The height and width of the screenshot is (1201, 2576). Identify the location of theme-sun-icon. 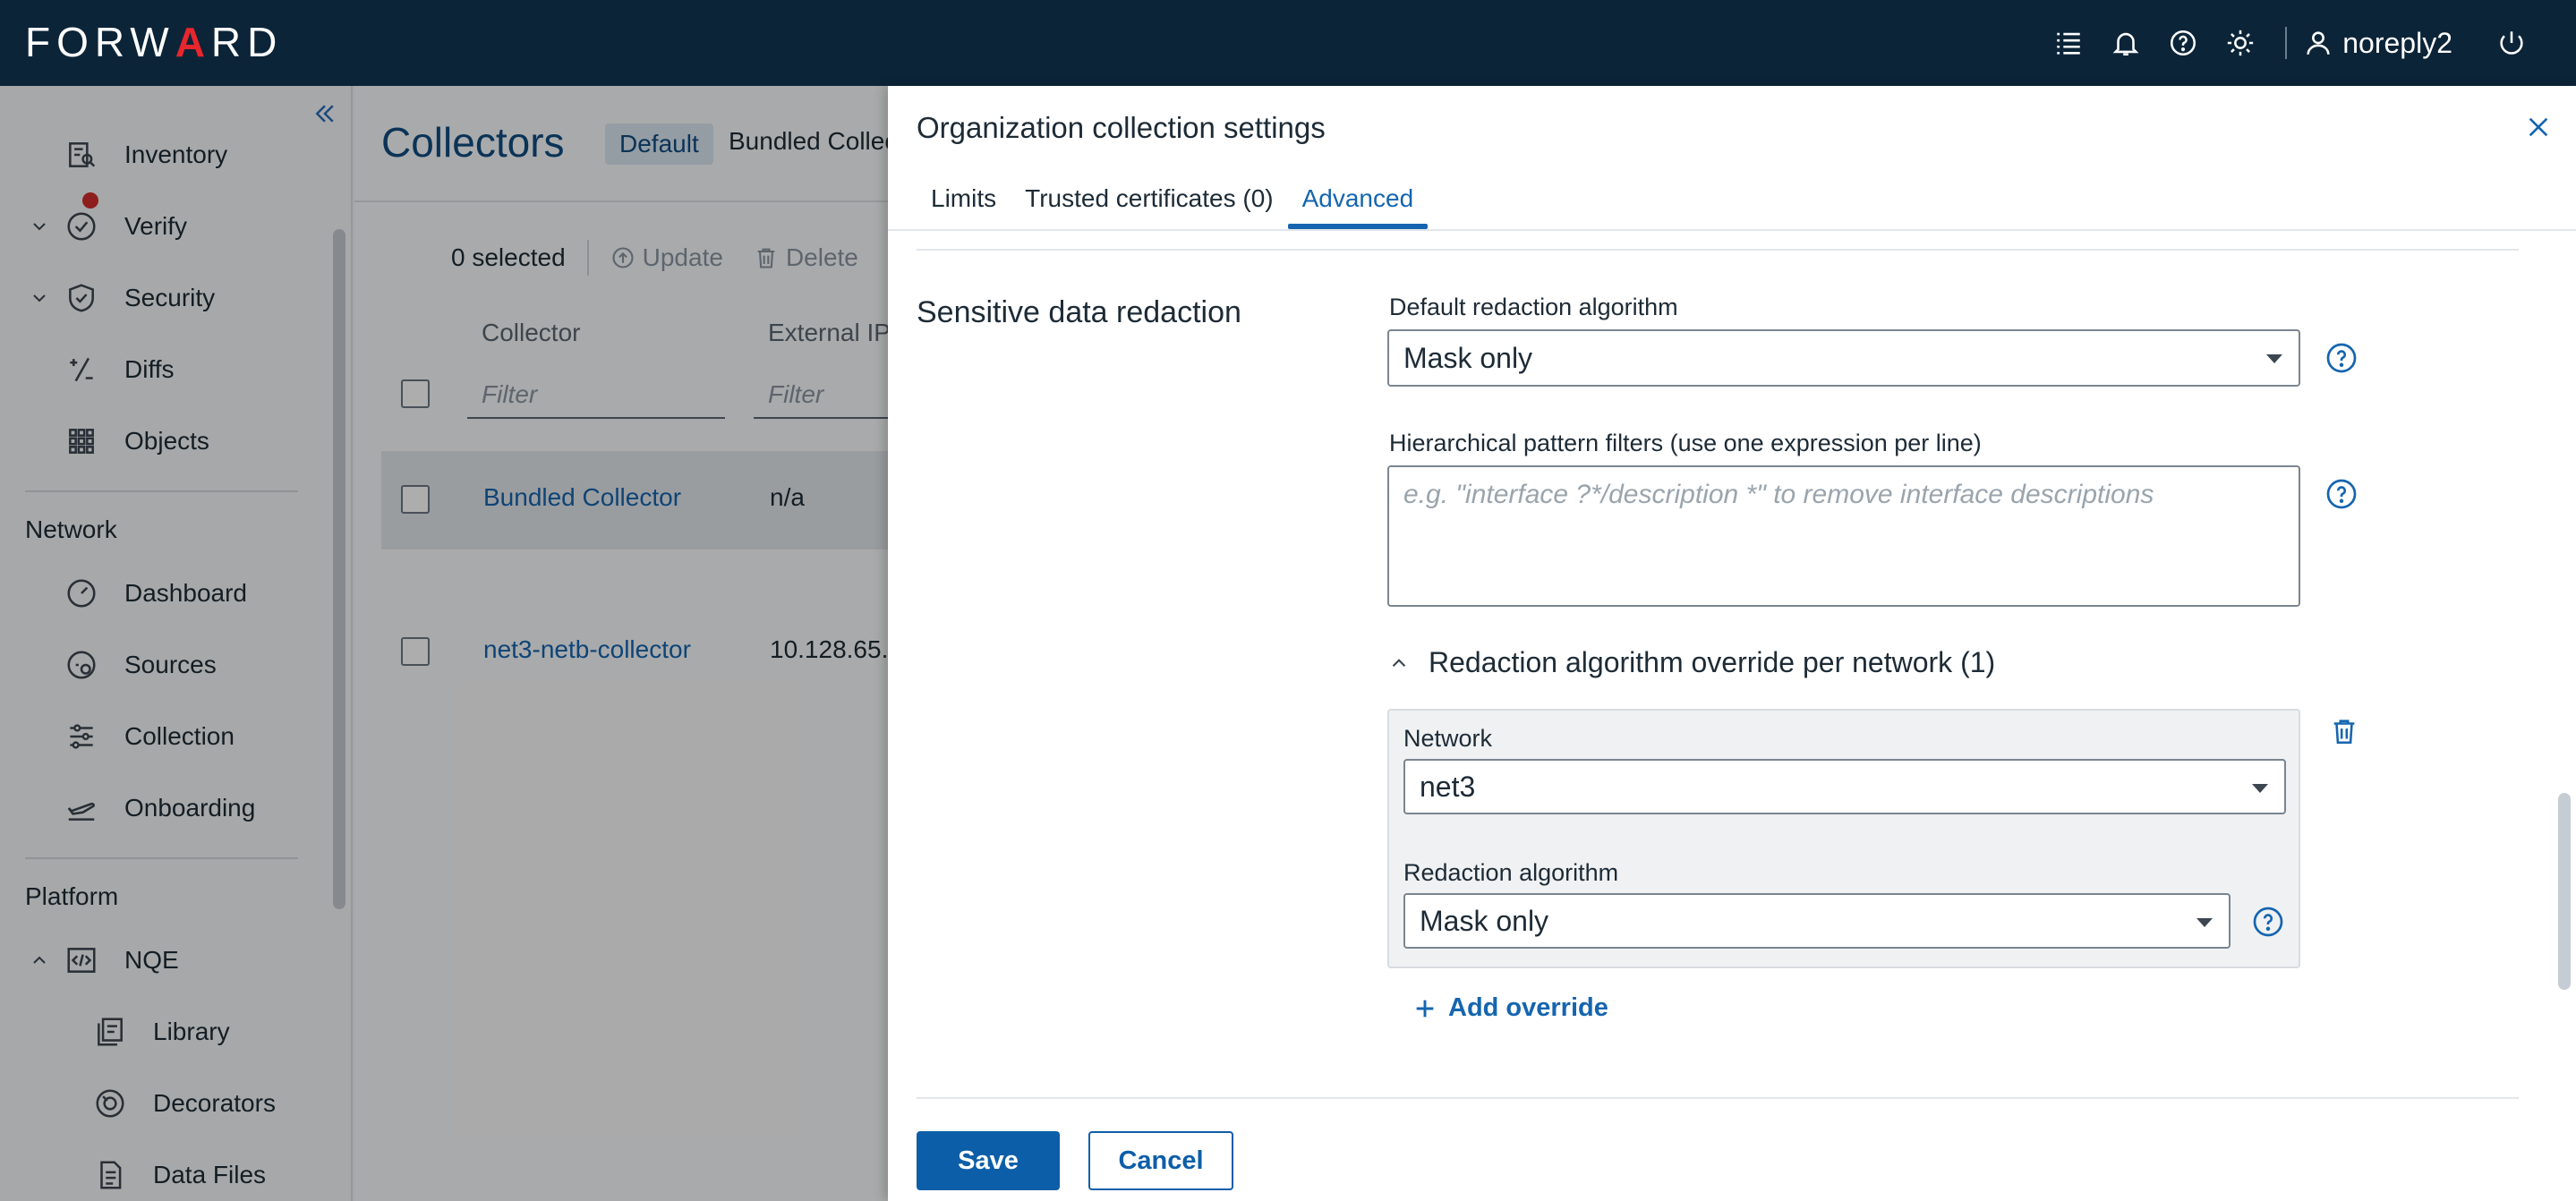
(2240, 43).